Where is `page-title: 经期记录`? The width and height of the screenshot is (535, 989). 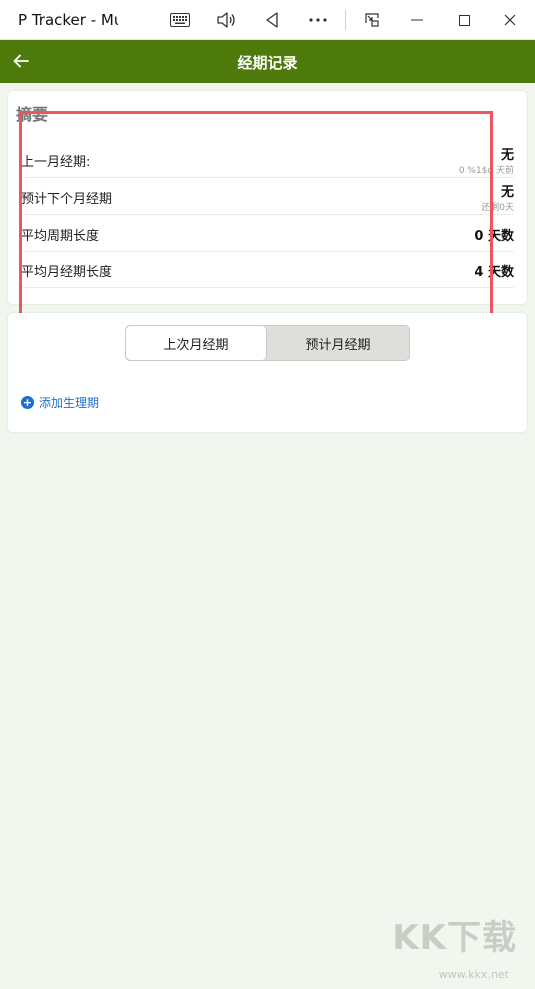
page-title: 经期记录 is located at coordinates (267, 63).